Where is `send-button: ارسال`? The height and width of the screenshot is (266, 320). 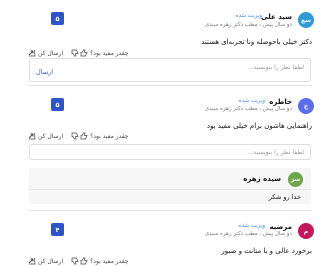 send-button: ارسال is located at coordinates (44, 72).